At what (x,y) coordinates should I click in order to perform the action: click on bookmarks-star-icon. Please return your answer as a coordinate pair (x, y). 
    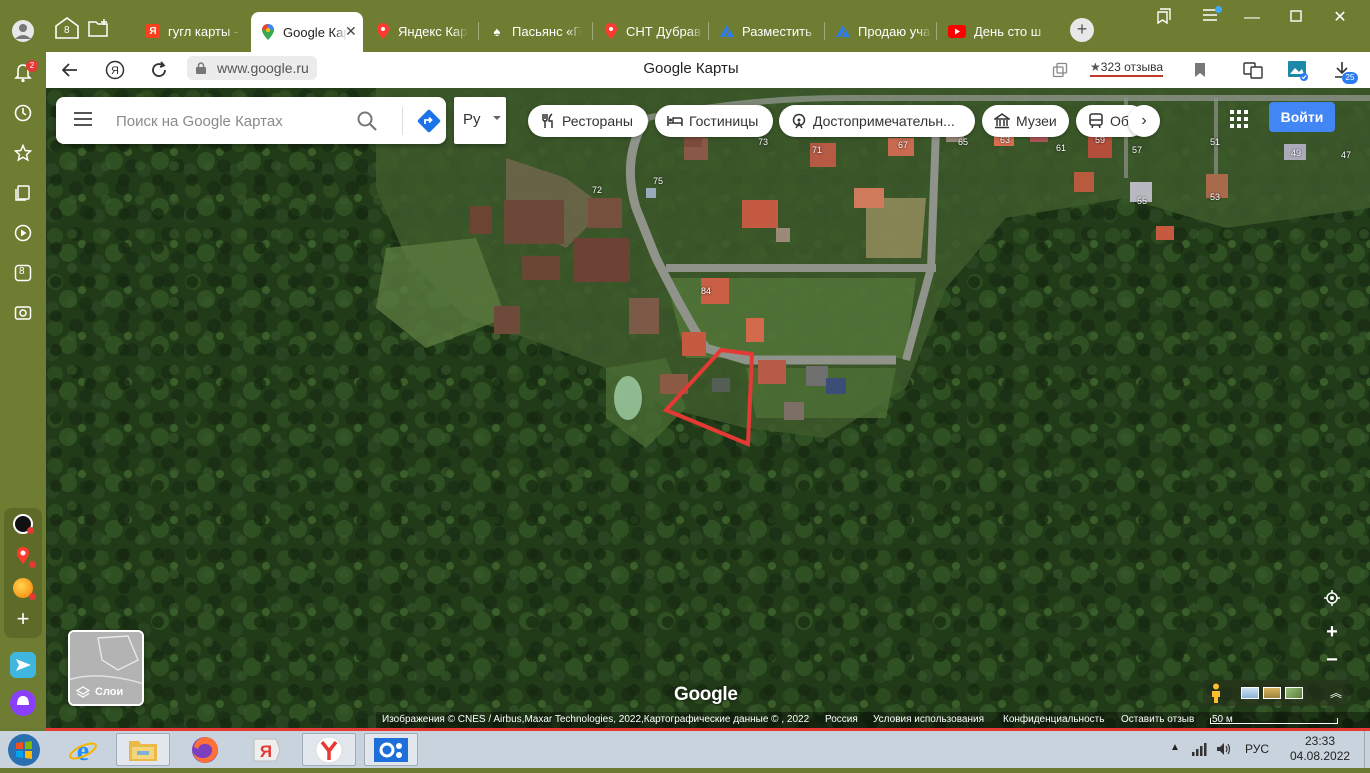
    Looking at the image, I should click on (23, 153).